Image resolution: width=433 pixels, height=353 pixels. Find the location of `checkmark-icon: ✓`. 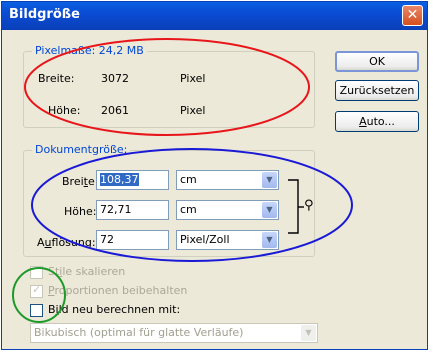

checkmark-icon: ✓ is located at coordinates (37, 289).